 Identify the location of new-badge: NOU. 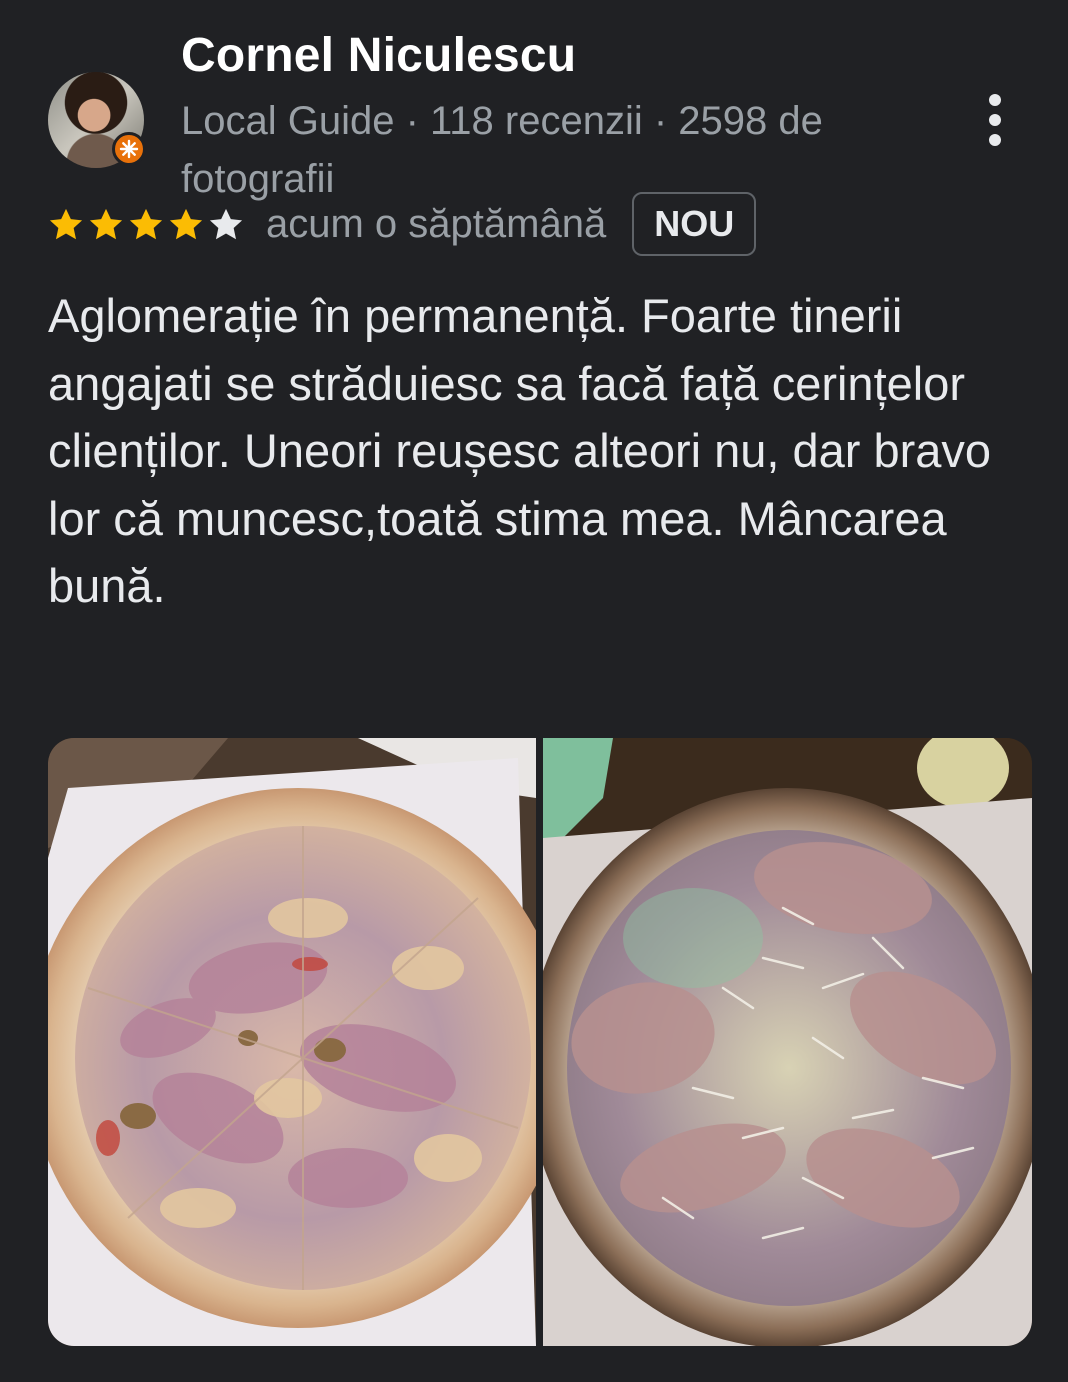
(694, 224).